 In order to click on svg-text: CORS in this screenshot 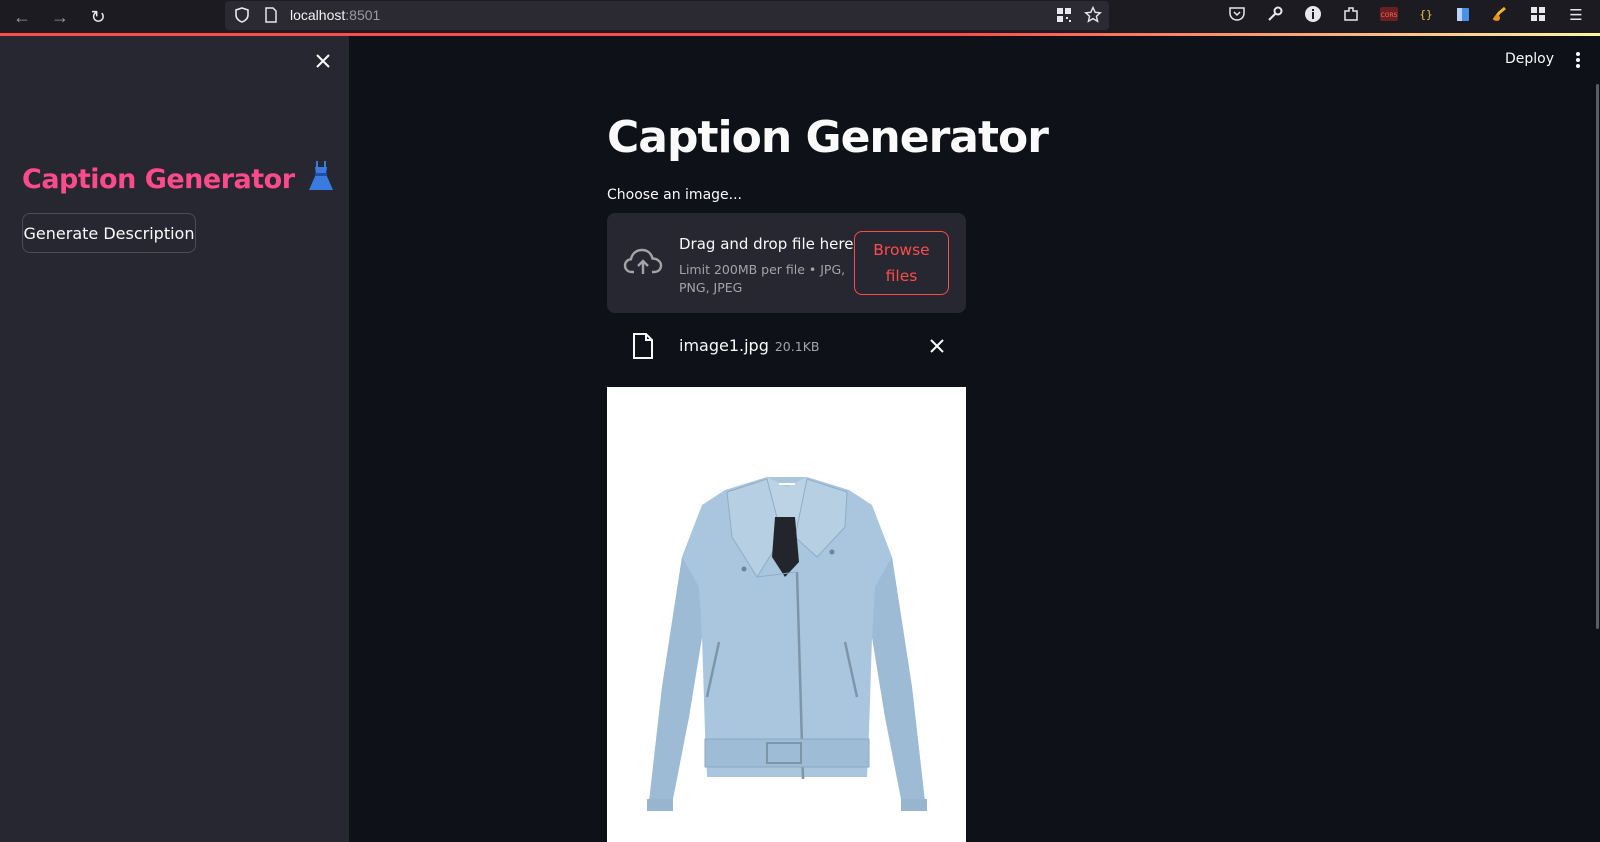, I will do `click(1389, 15)`.